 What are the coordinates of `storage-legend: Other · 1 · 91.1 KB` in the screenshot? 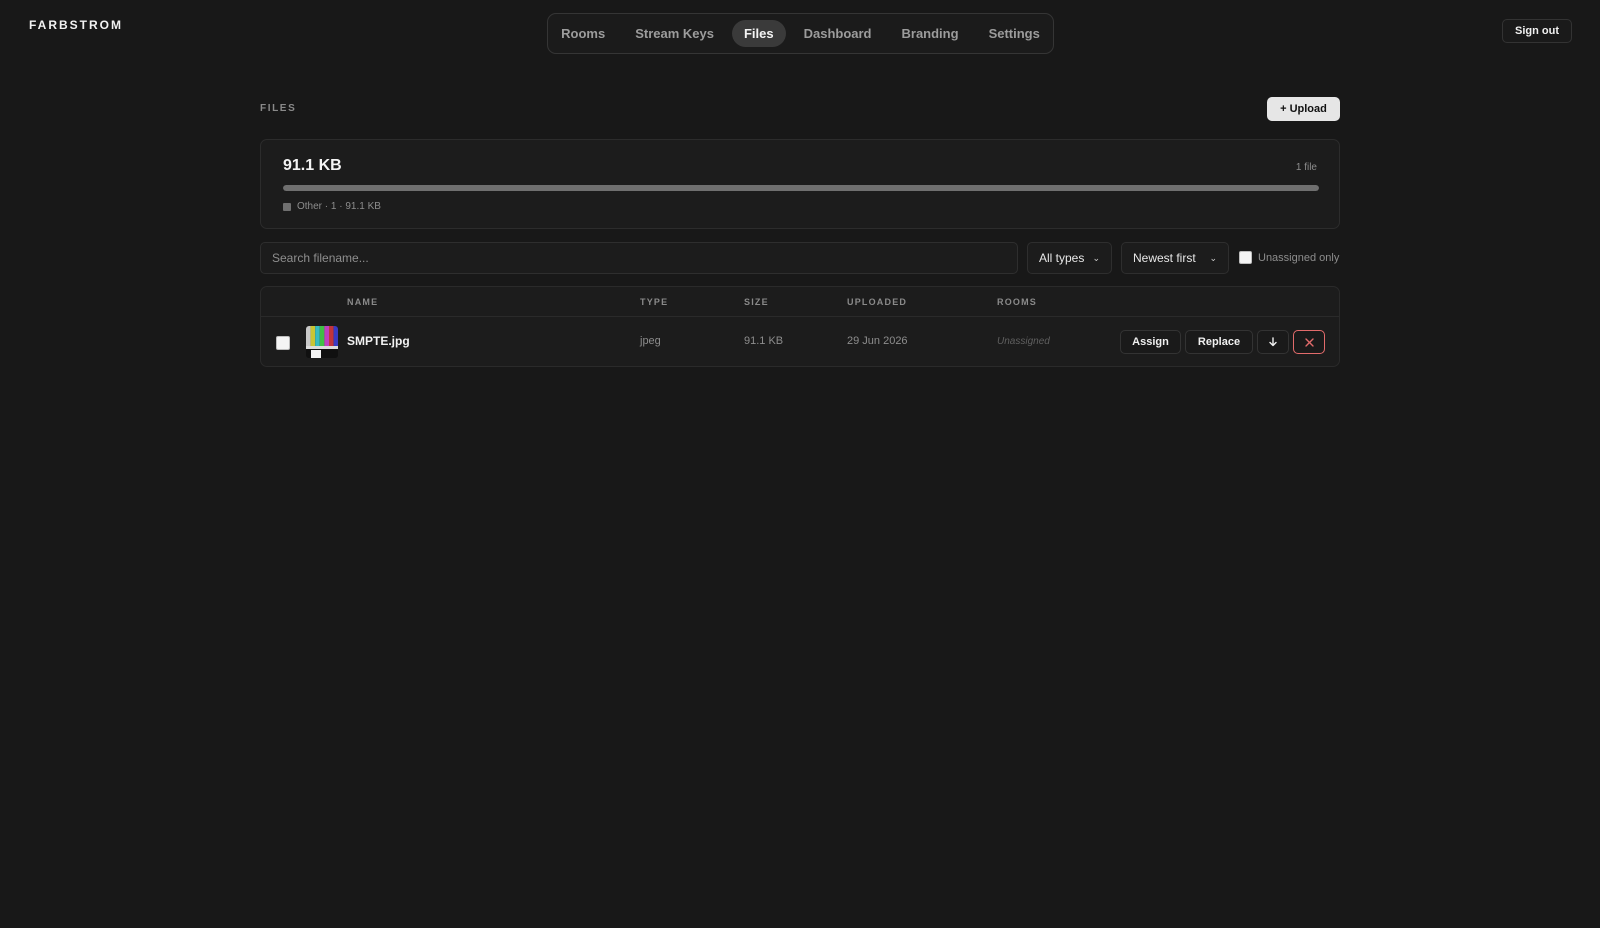 It's located at (332, 206).